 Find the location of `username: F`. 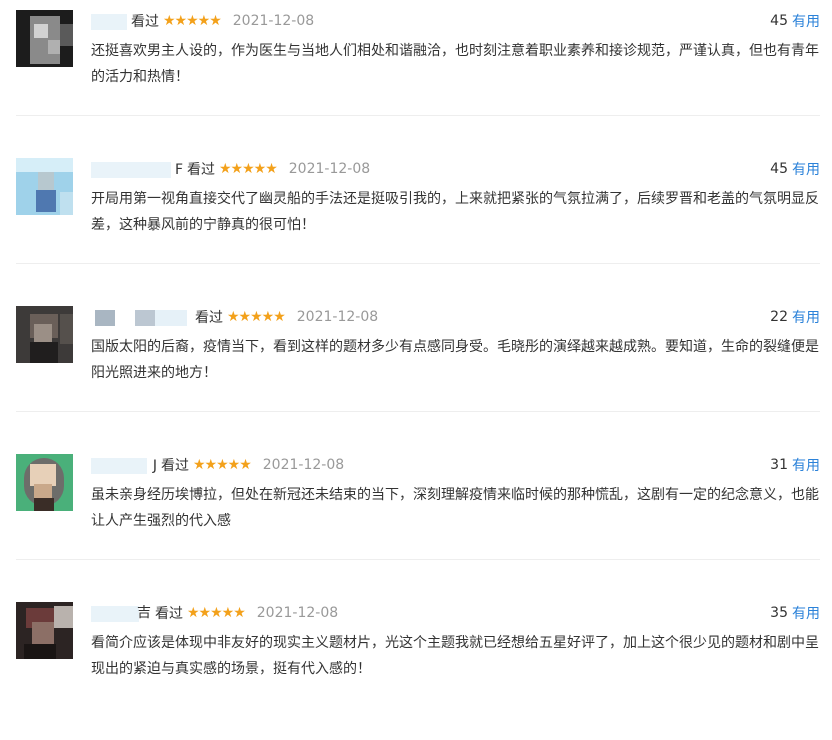

username: F is located at coordinates (137, 169).